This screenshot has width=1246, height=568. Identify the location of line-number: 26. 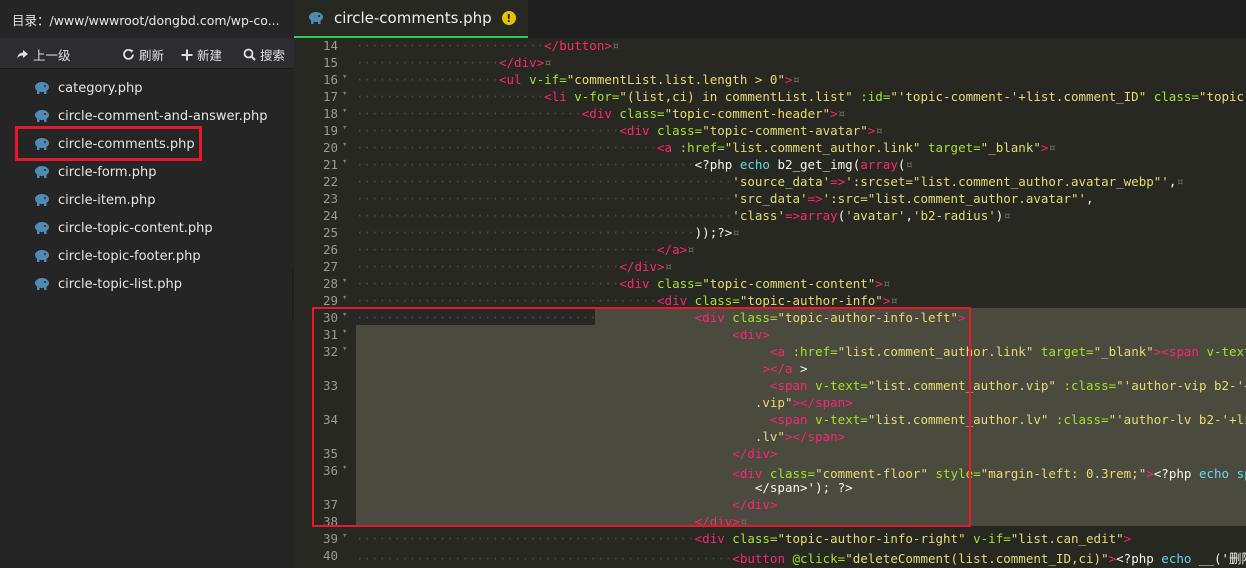
(330, 249).